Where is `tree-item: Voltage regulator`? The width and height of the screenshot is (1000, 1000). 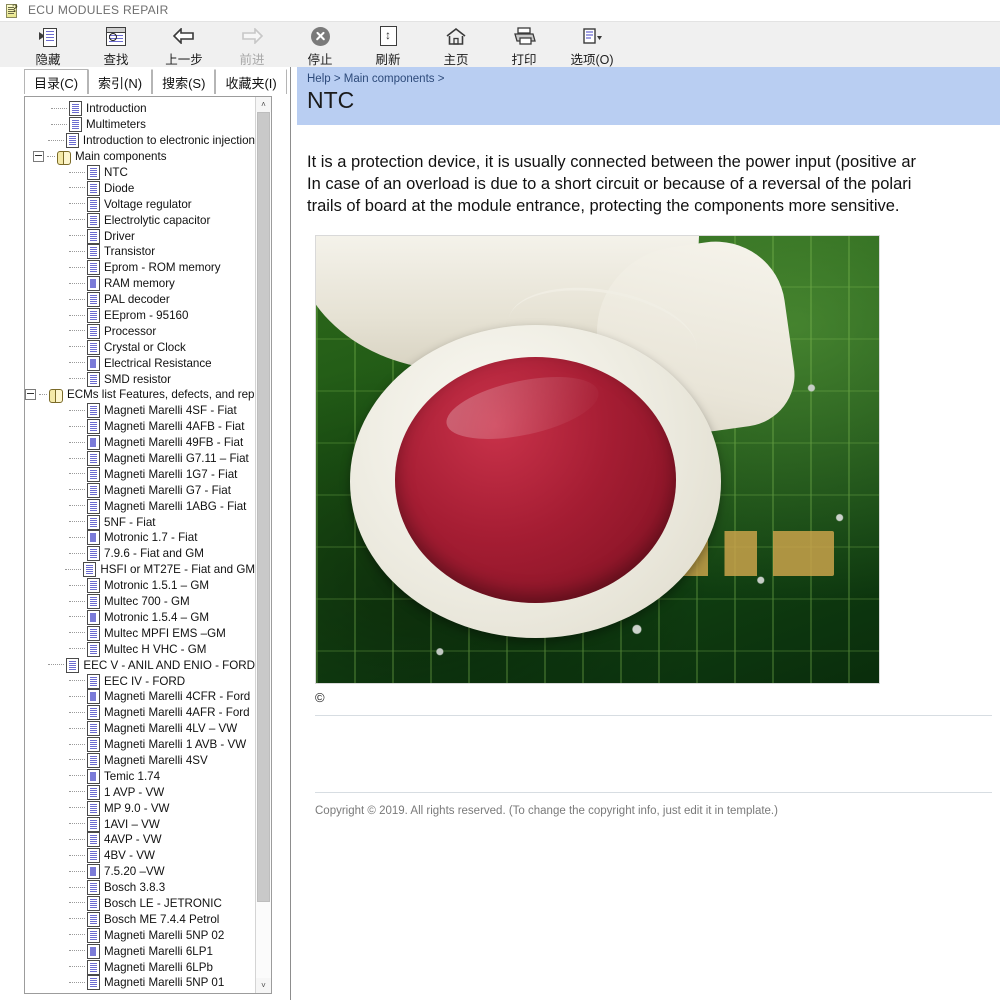 tree-item: Voltage regulator is located at coordinates (140, 204).